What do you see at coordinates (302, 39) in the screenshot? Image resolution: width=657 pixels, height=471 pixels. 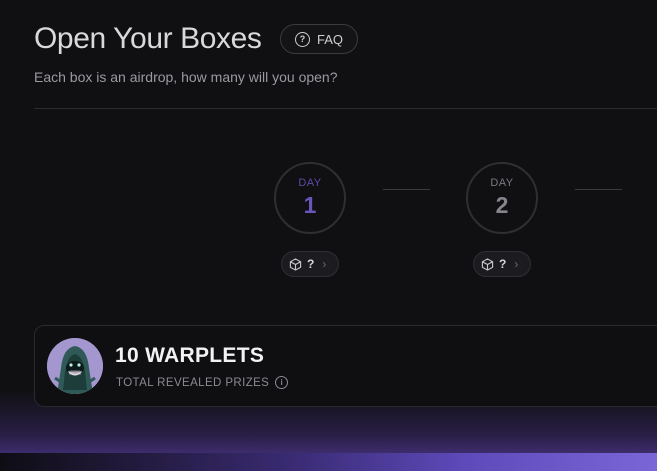 I see `question-circle-icon: ?` at bounding box center [302, 39].